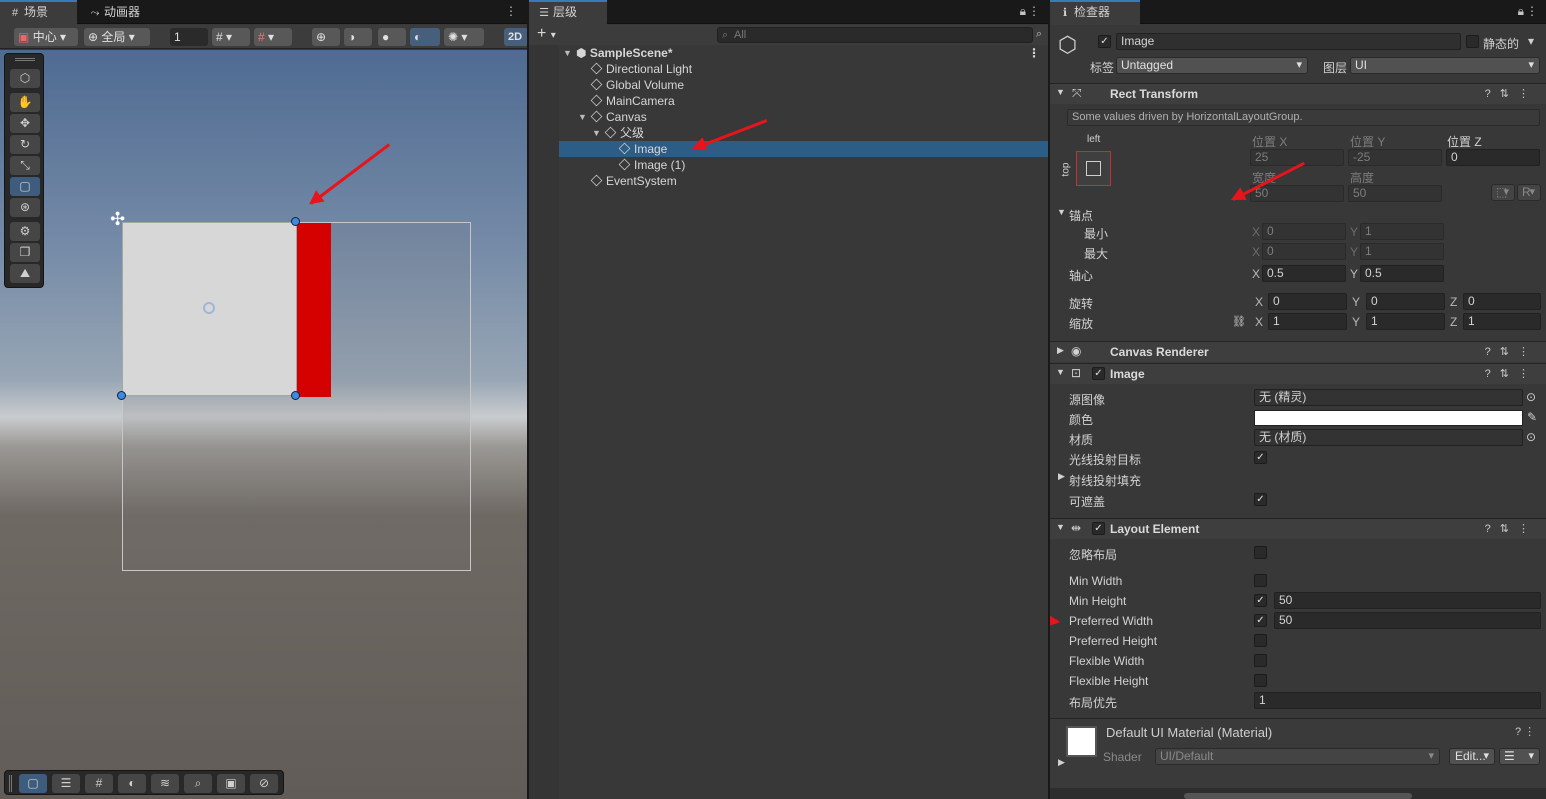 The width and height of the screenshot is (1546, 799). Describe the element at coordinates (1260, 660) in the screenshot. I see `flexible-width-checkbox` at that location.